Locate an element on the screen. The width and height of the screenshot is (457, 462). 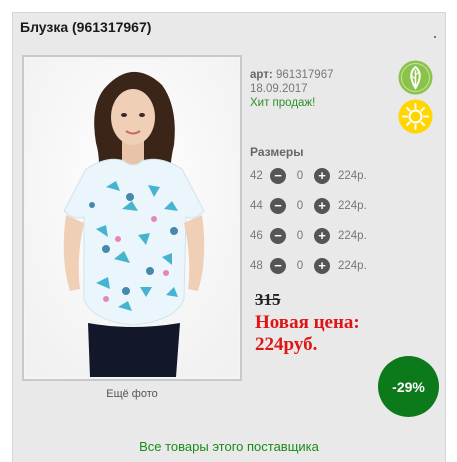
size-row-46: 46 − 0 + 224р. is located at coordinates (308, 236).